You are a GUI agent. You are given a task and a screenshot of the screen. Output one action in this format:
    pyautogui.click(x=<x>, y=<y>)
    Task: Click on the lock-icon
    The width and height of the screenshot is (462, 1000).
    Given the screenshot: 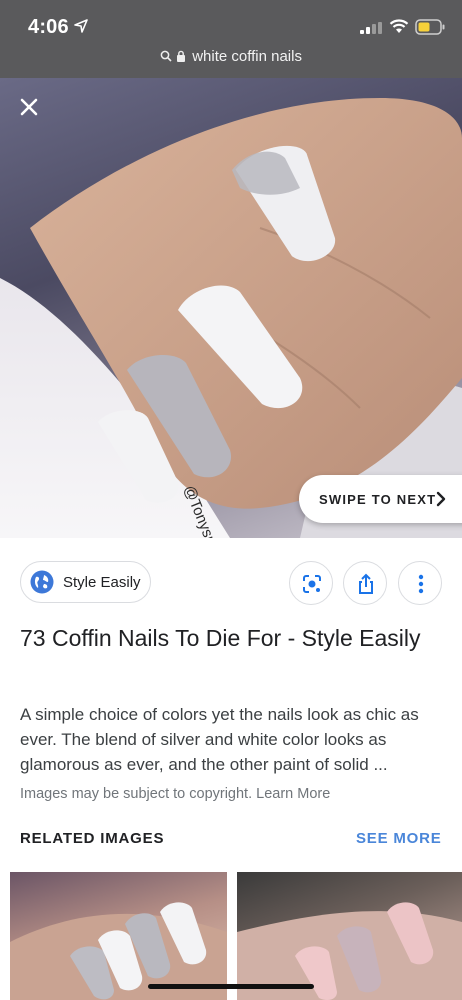 What is the action you would take?
    pyautogui.click(x=181, y=56)
    